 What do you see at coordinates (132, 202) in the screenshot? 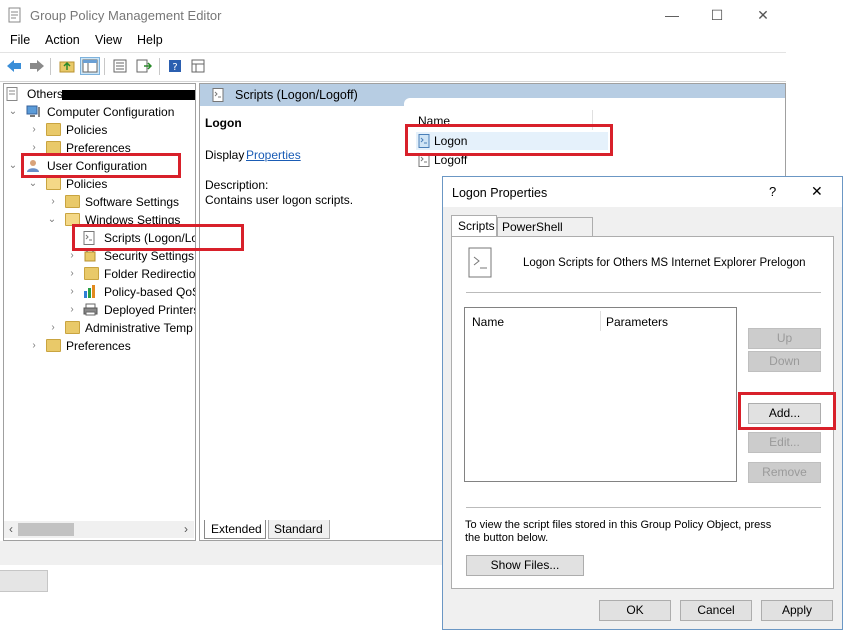
I see `tree-label: Software Settings` at bounding box center [132, 202].